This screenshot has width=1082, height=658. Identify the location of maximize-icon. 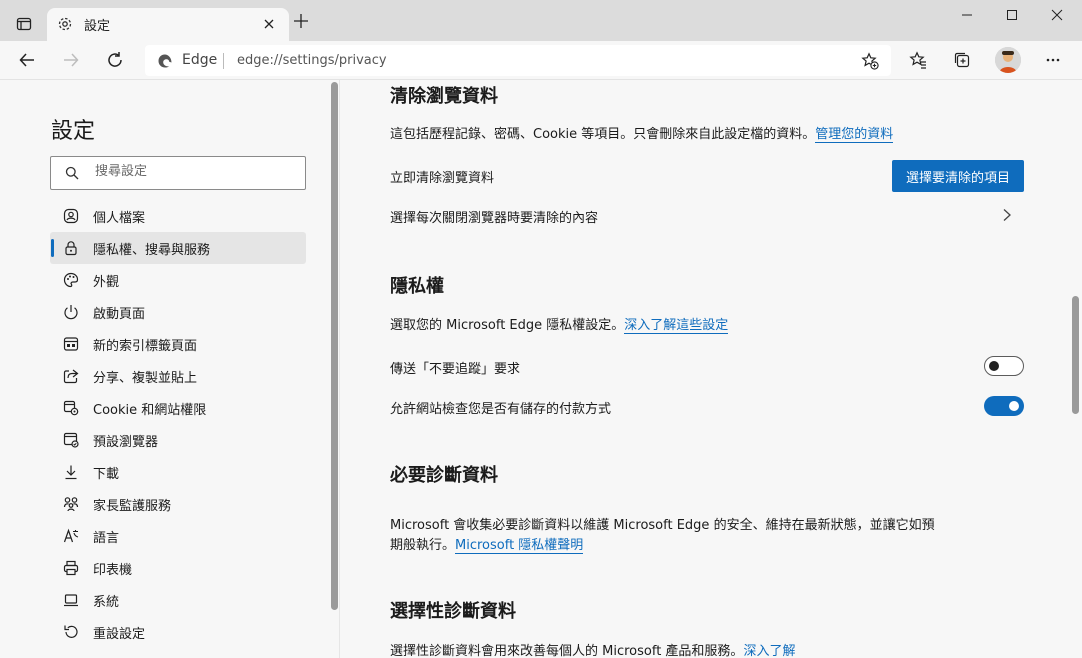
(1012, 15).